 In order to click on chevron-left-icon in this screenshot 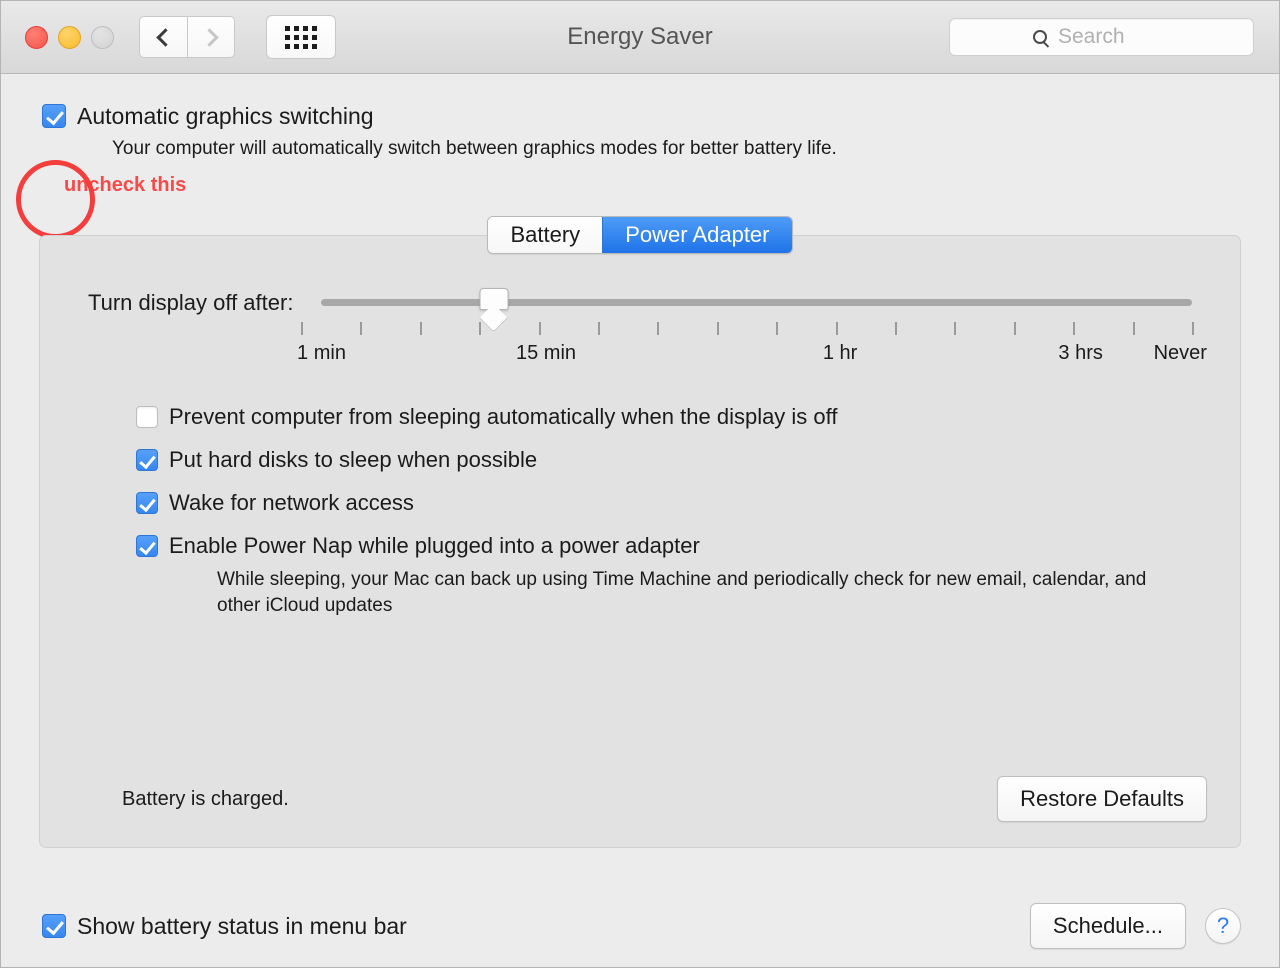, I will do `click(165, 37)`.